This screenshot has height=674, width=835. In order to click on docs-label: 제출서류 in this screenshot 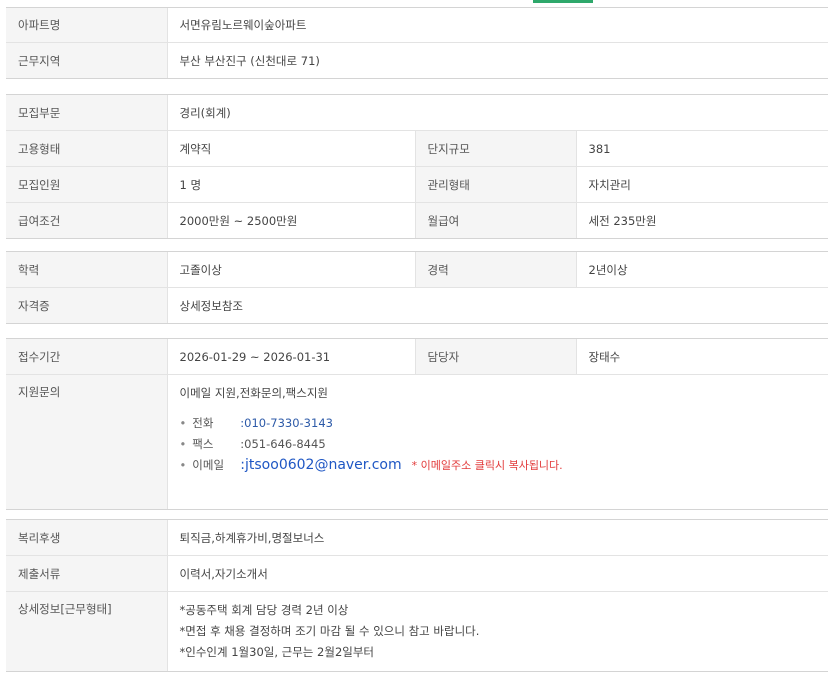, I will do `click(86, 573)`.